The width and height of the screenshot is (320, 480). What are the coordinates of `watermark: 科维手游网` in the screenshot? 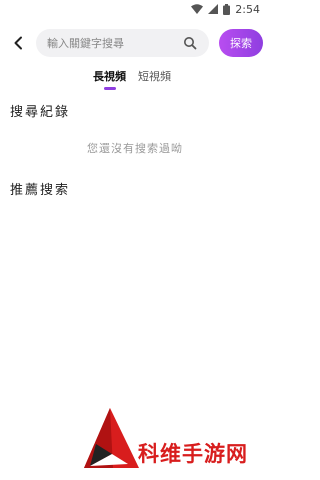 It's located at (173, 441).